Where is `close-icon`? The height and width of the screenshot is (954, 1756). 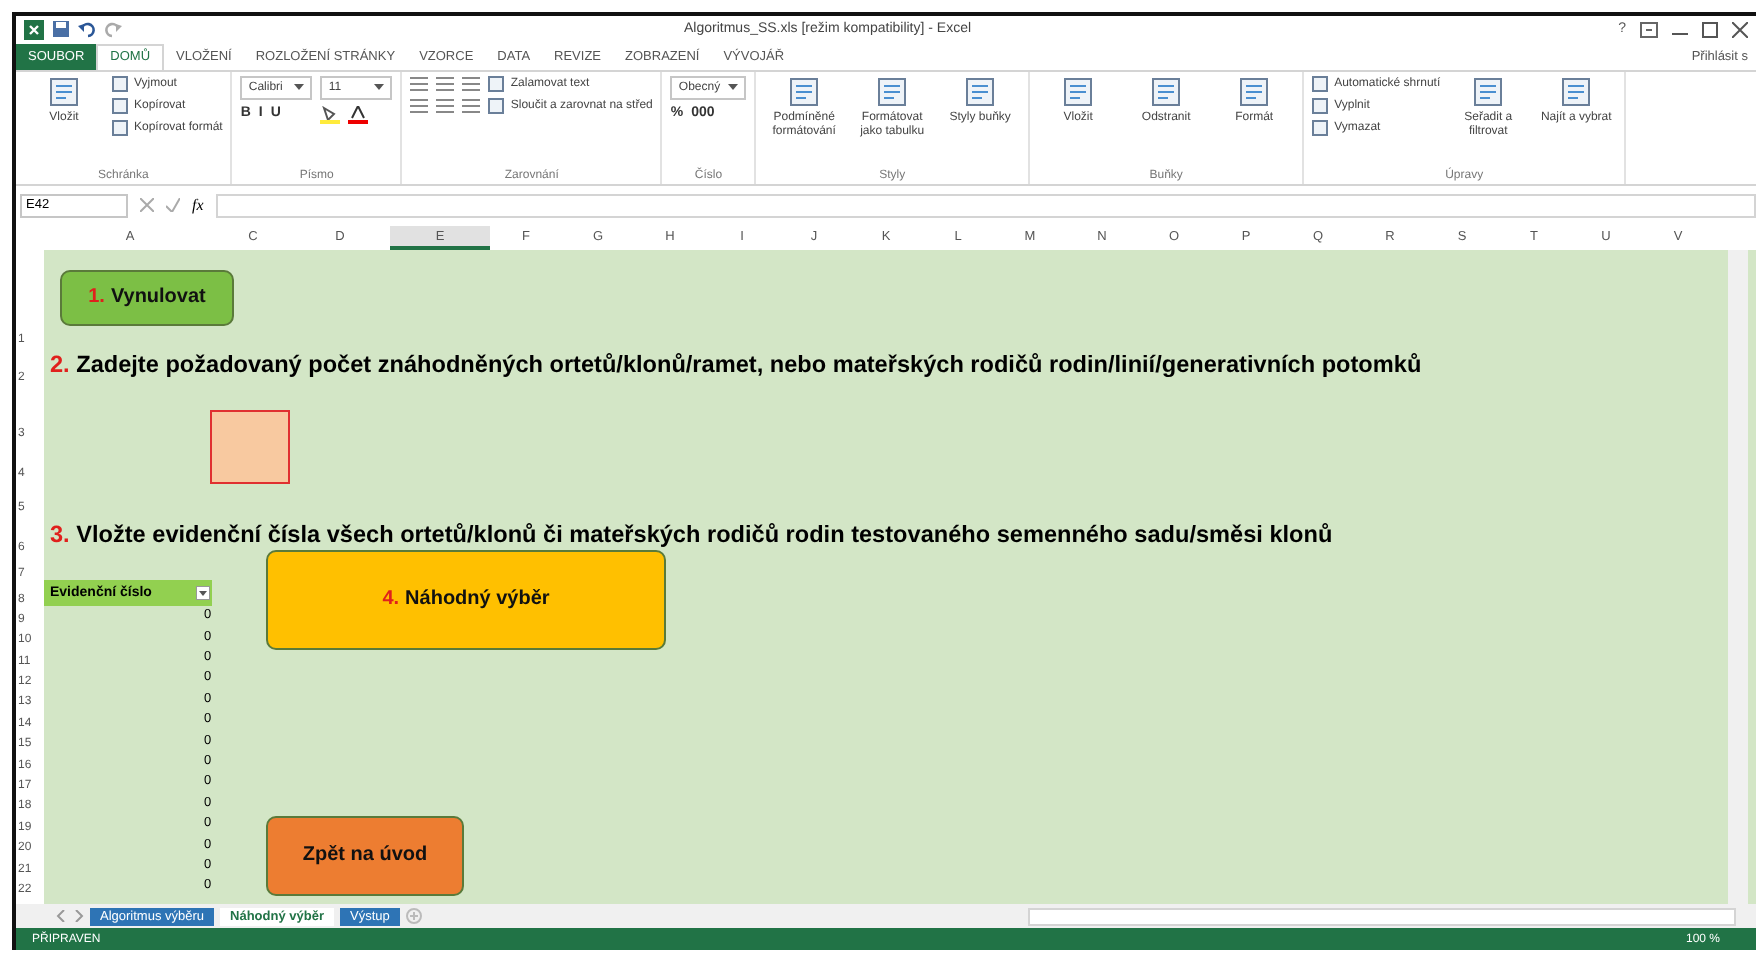
close-icon is located at coordinates (1740, 29).